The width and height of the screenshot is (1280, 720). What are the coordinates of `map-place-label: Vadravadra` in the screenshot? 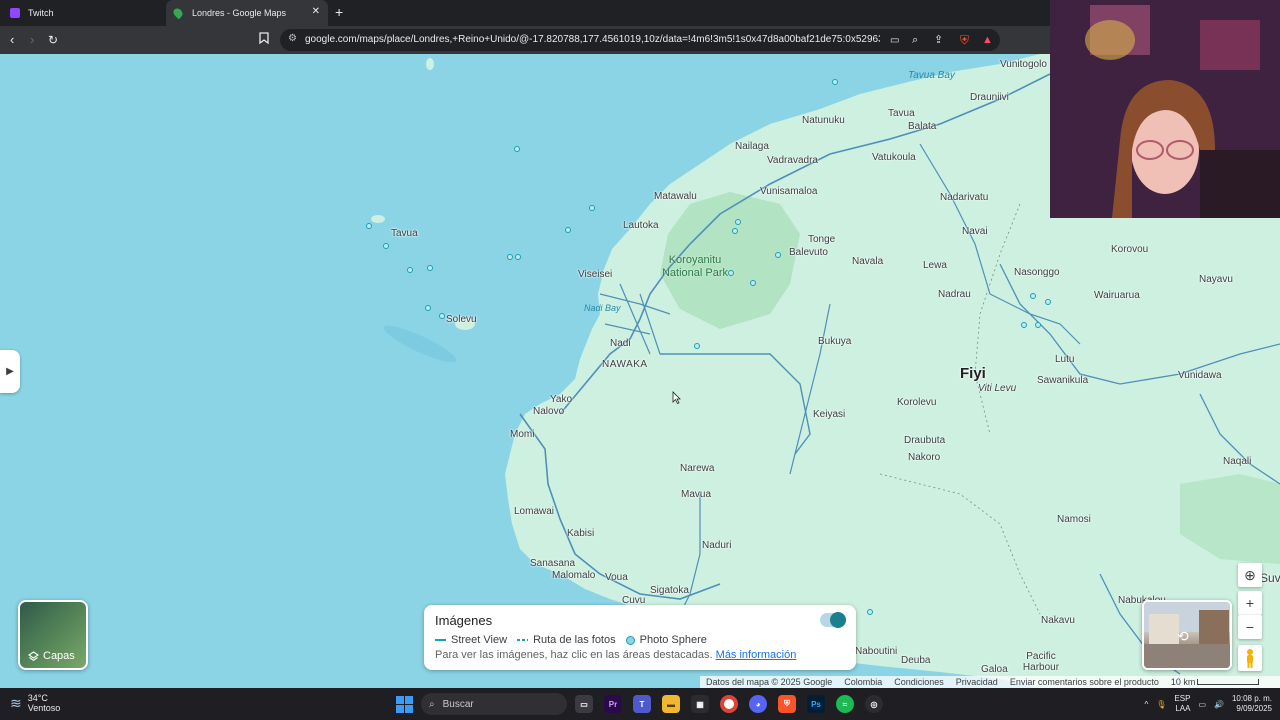 It's located at (792, 160).